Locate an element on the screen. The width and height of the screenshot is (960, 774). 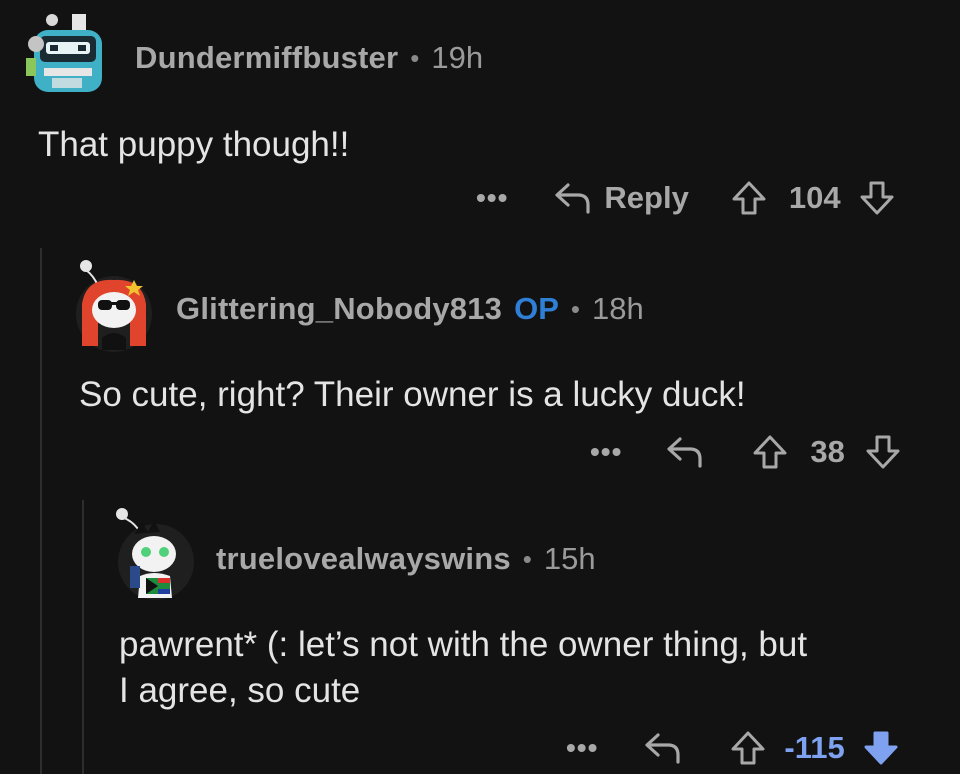
username: Glittering_Nobody813 is located at coordinates (339, 309).